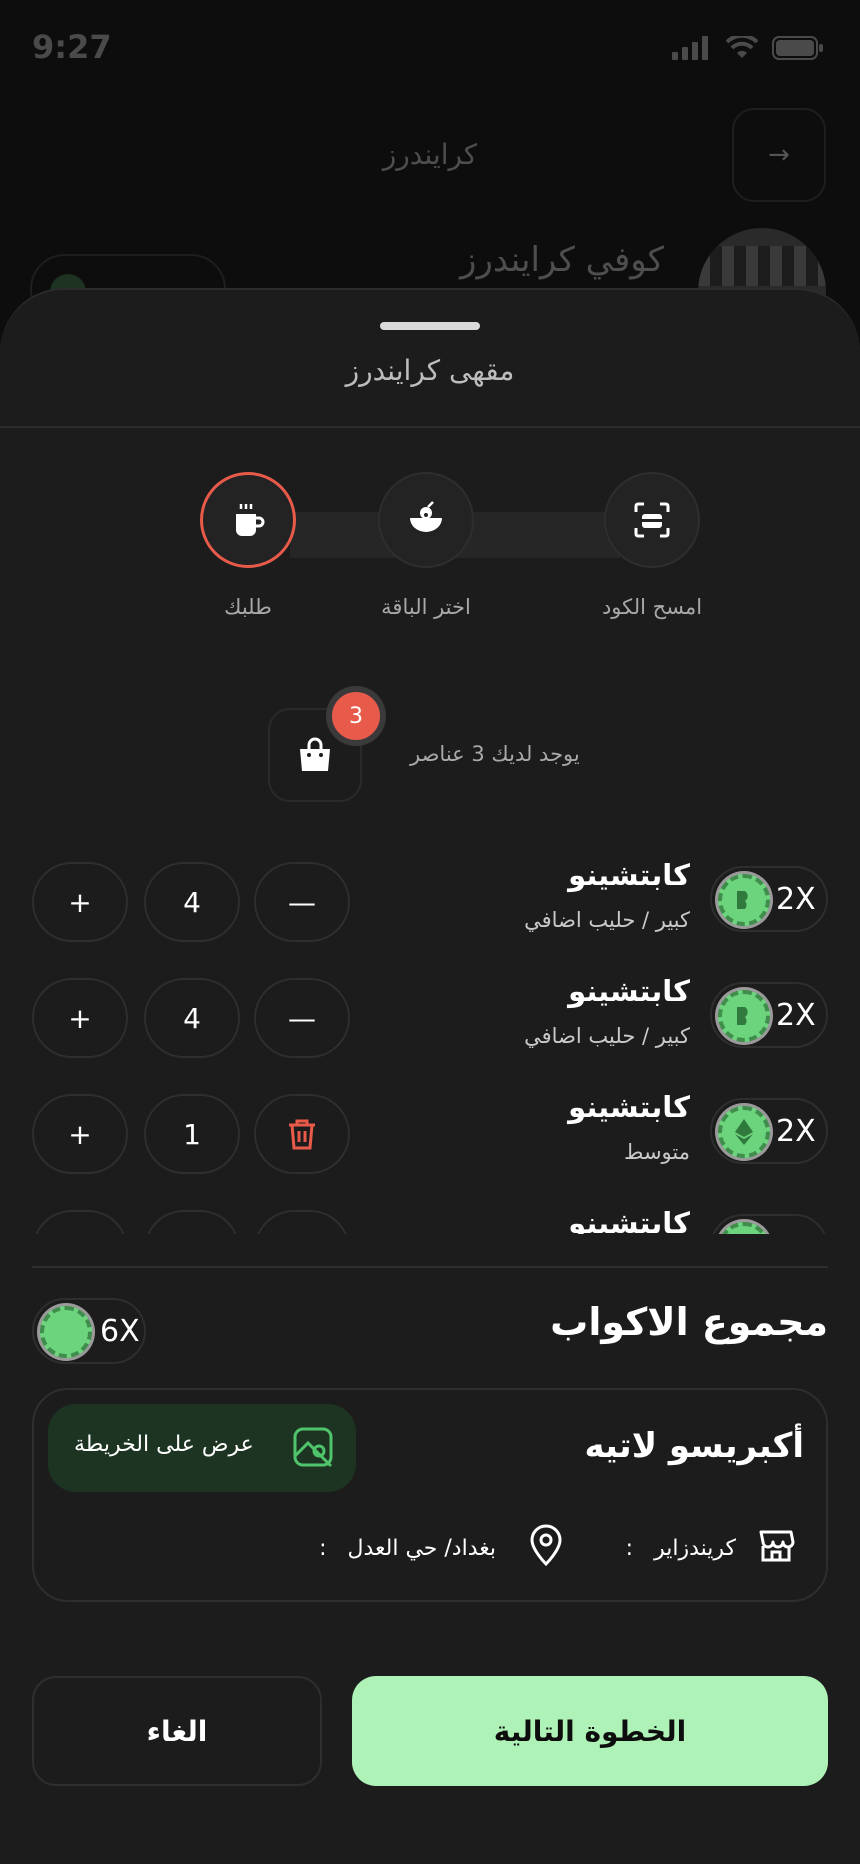  Describe the element at coordinates (177, 1731) in the screenshot. I see `cancel-button: الغاء` at that location.